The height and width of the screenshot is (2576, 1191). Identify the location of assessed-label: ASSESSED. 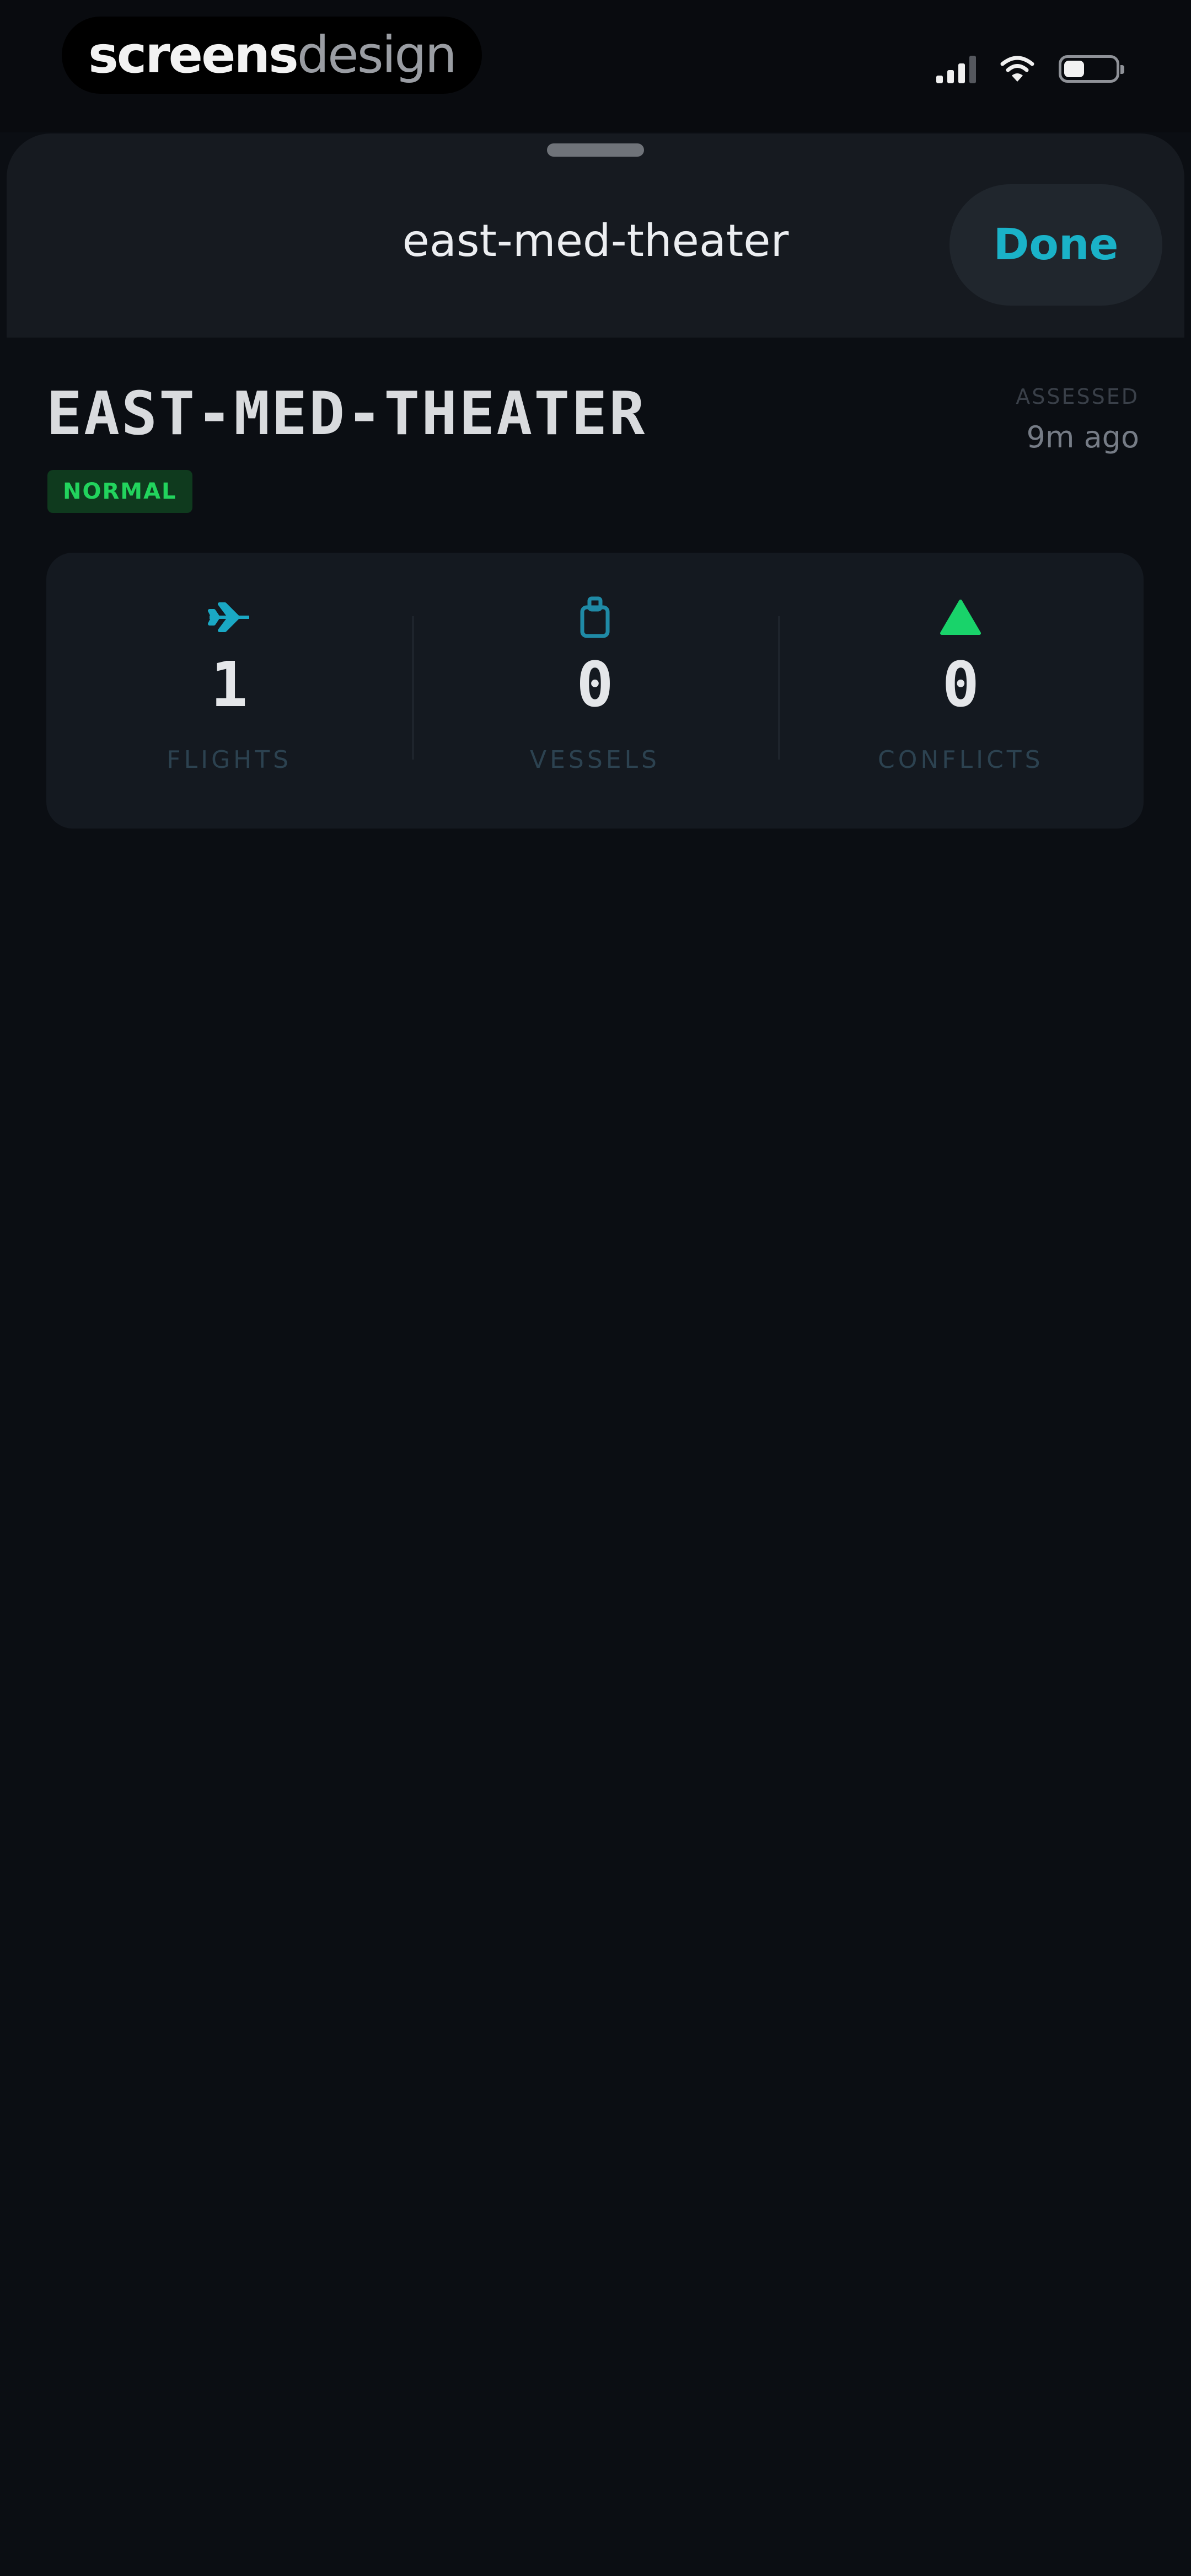
(1077, 396).